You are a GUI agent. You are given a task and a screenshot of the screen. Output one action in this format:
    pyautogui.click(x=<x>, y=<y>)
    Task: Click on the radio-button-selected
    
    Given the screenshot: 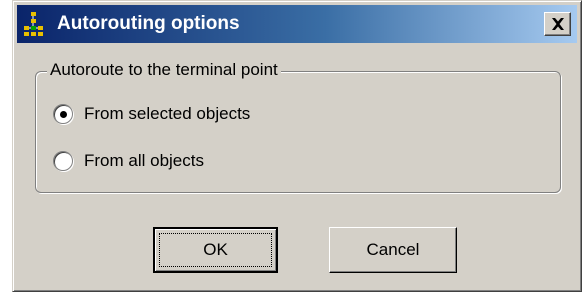 What is the action you would take?
    pyautogui.click(x=63, y=114)
    